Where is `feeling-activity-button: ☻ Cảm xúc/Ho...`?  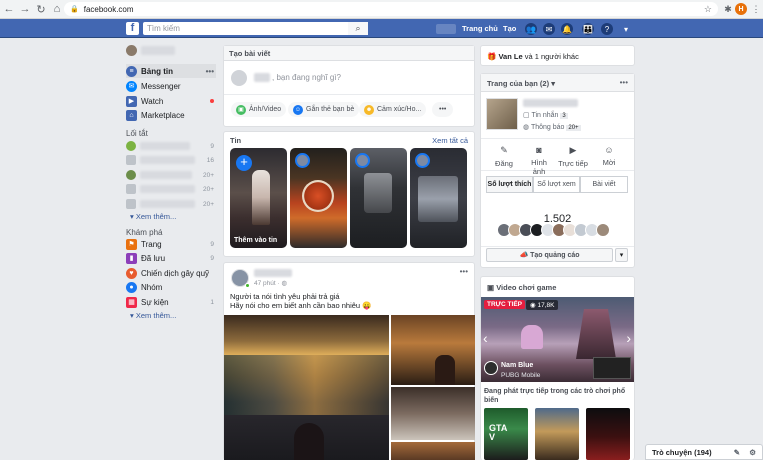 feeling-activity-button: ☻ Cảm xúc/Ho... is located at coordinates (393, 109).